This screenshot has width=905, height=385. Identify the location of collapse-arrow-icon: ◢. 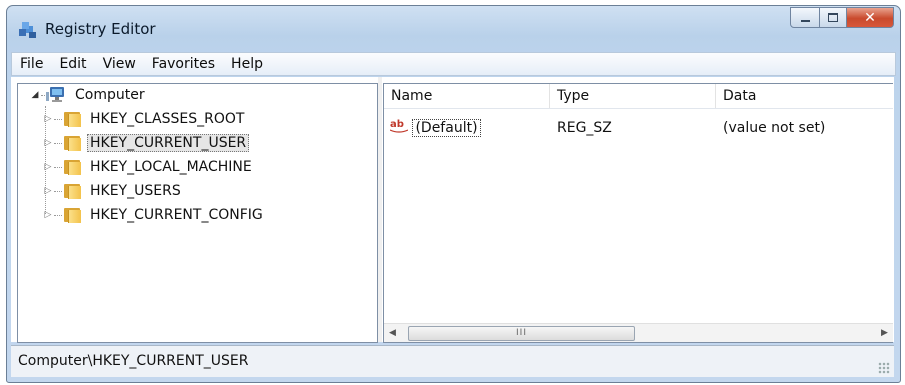
(35, 95).